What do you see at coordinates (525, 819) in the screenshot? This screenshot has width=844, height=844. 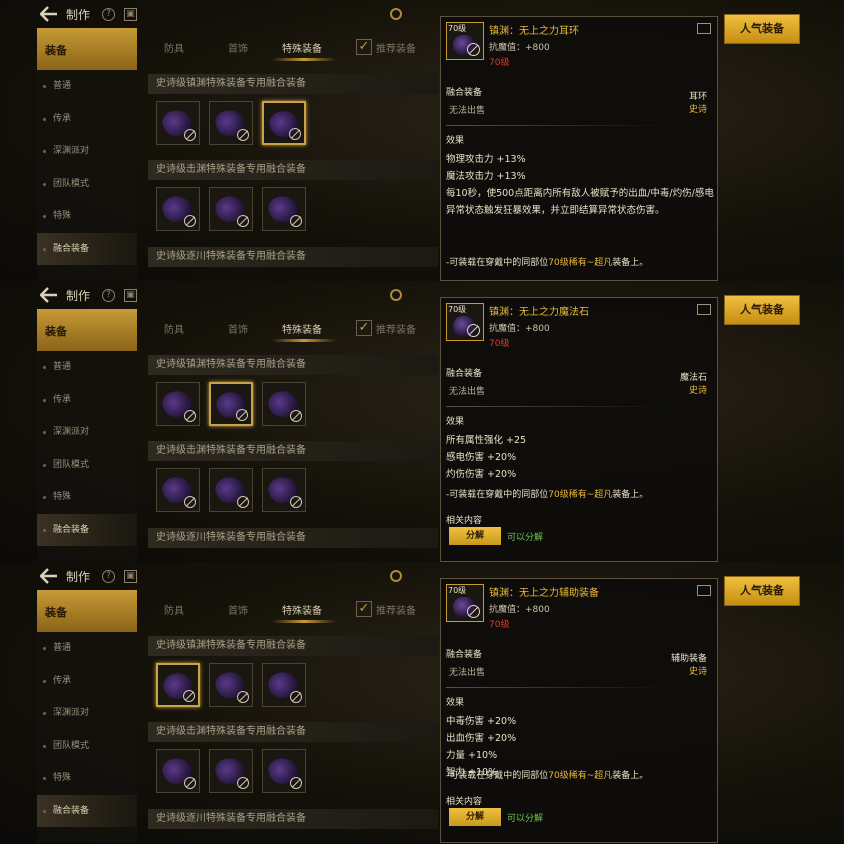 I see `disassemble-note: 可以分解` at bounding box center [525, 819].